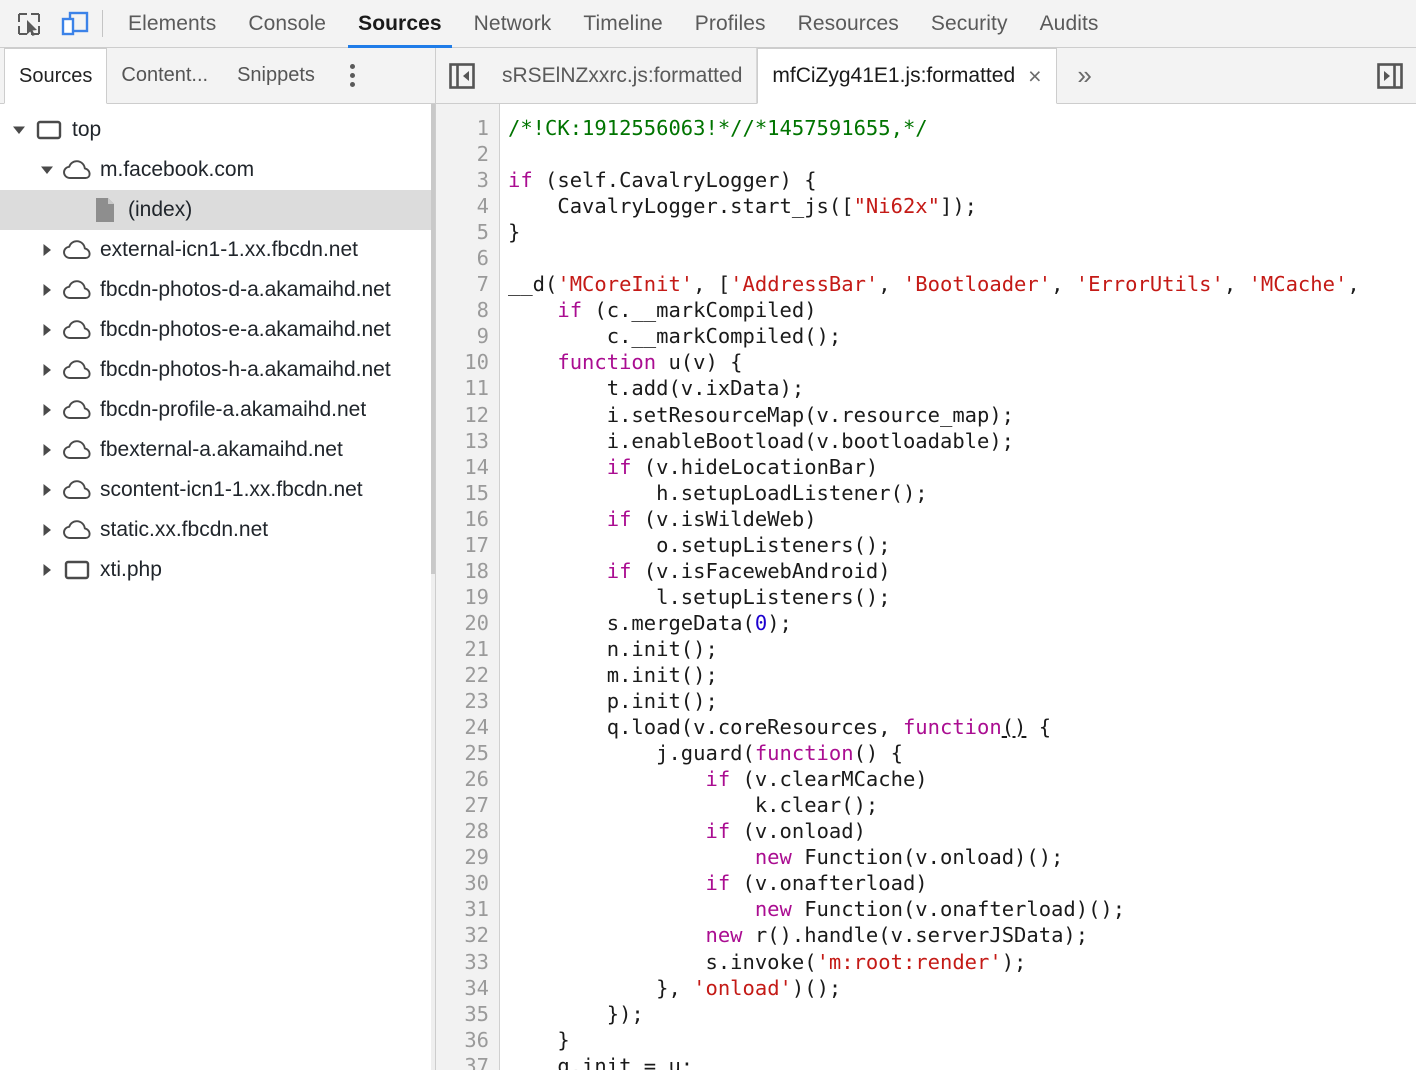 Image resolution: width=1416 pixels, height=1070 pixels. I want to click on line-number: 7, so click(462, 284).